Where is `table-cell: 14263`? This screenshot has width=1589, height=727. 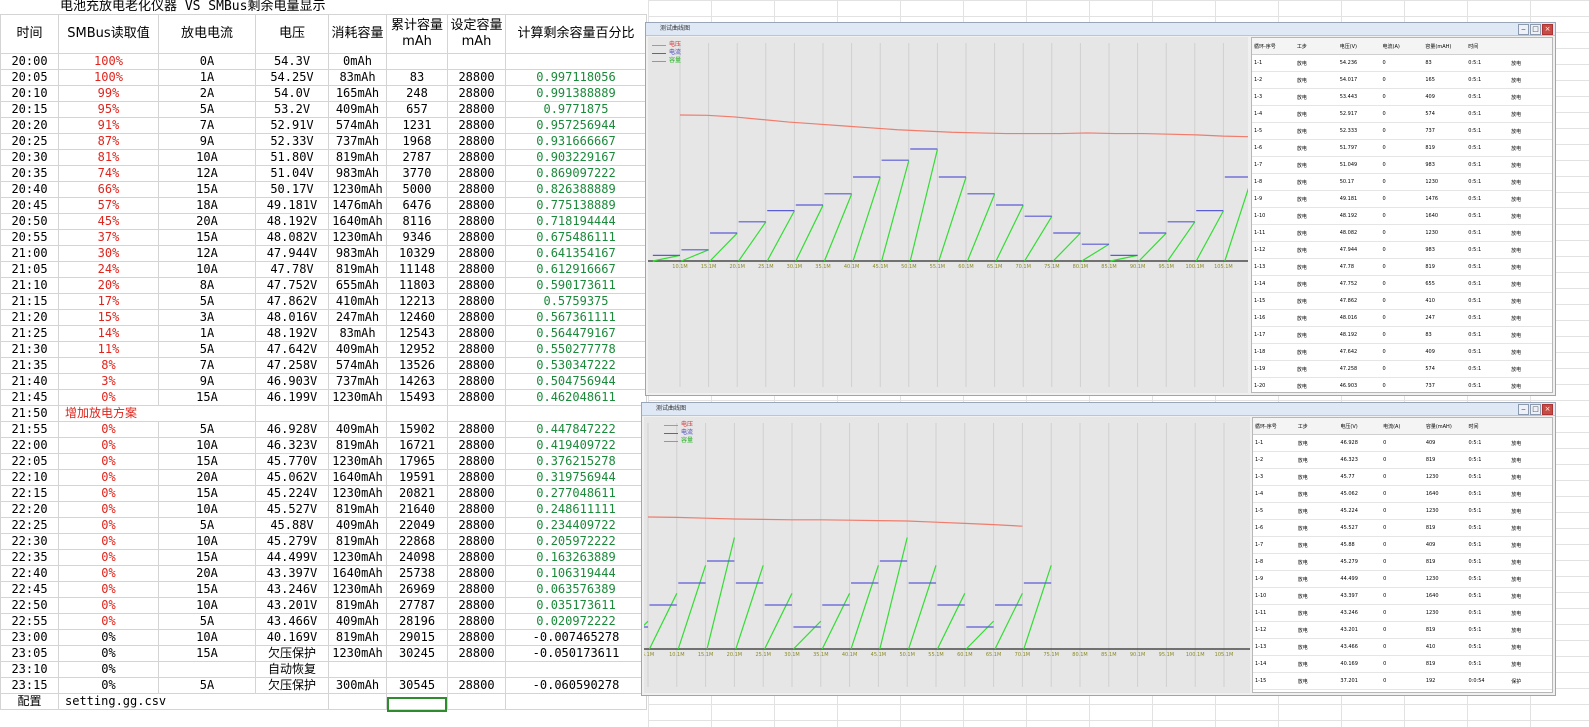 table-cell: 14263 is located at coordinates (417, 381).